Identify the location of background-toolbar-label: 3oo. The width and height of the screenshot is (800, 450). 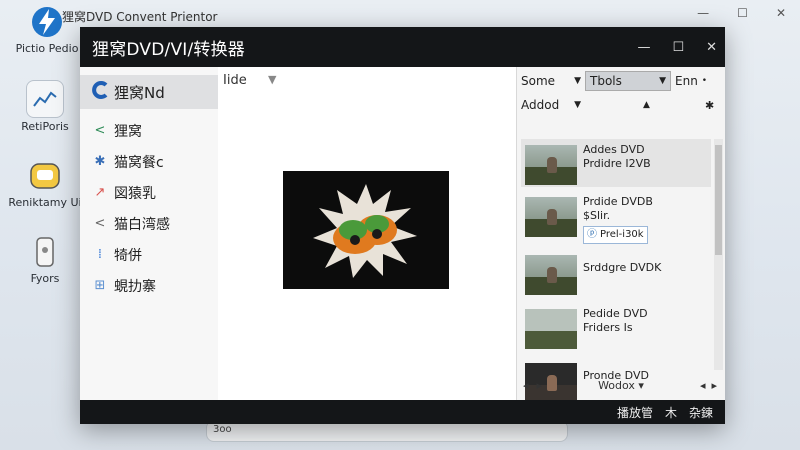
(222, 429).